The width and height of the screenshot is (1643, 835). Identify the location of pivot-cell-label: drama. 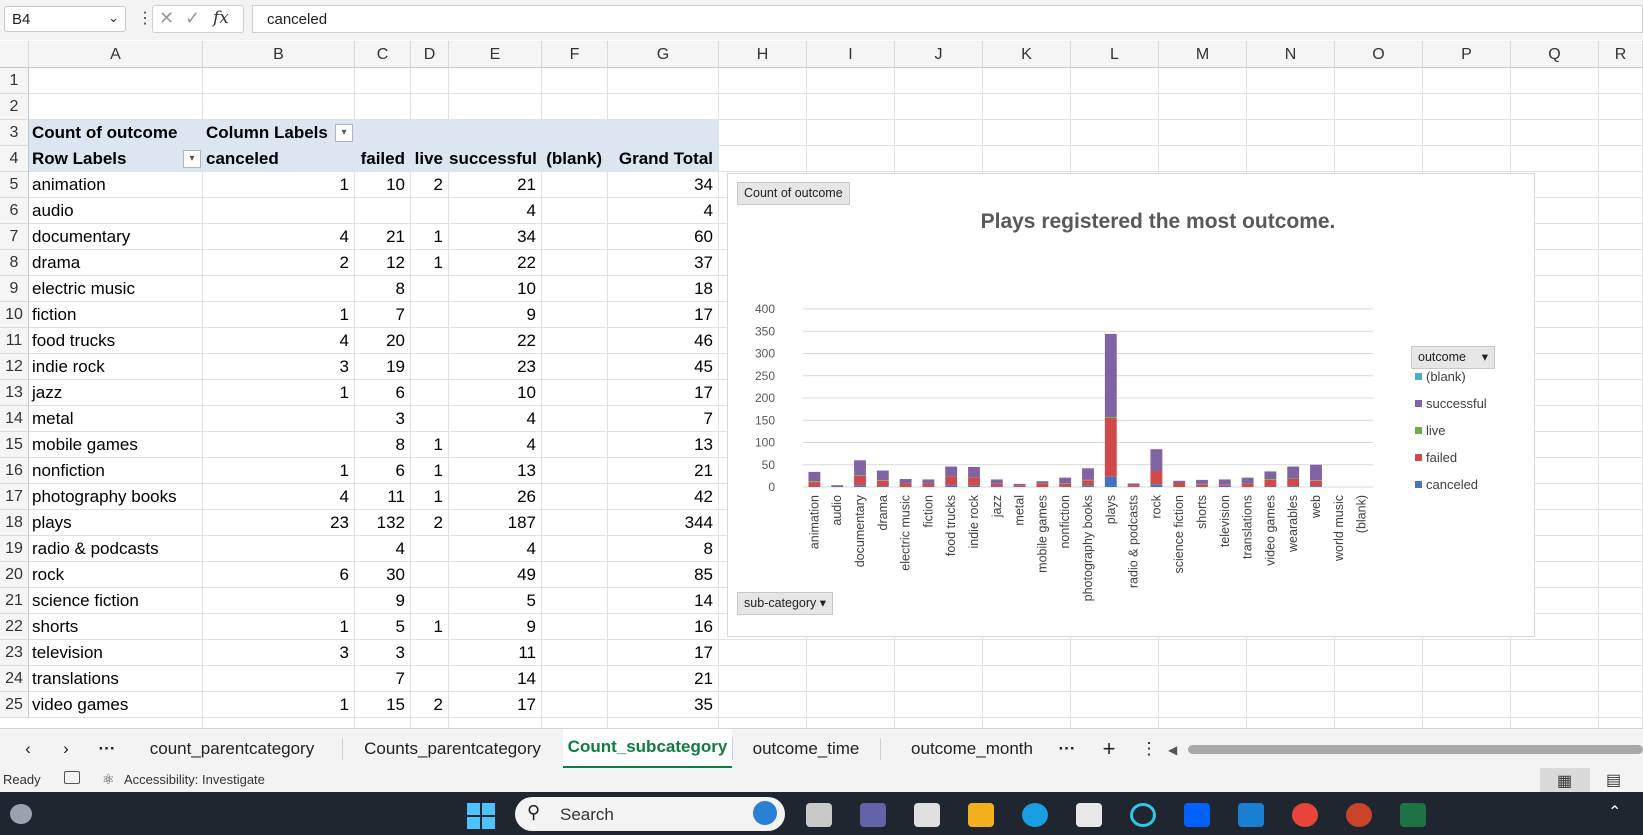
(116, 263).